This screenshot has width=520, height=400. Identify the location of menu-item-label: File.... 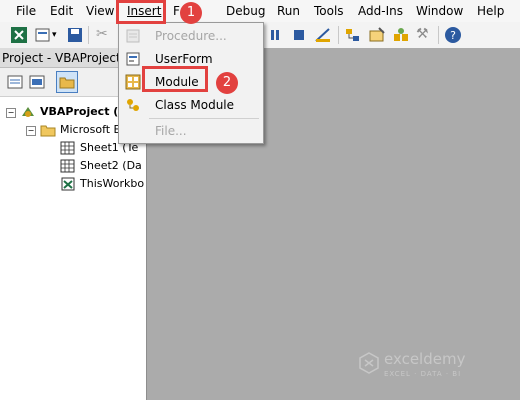
(171, 131).